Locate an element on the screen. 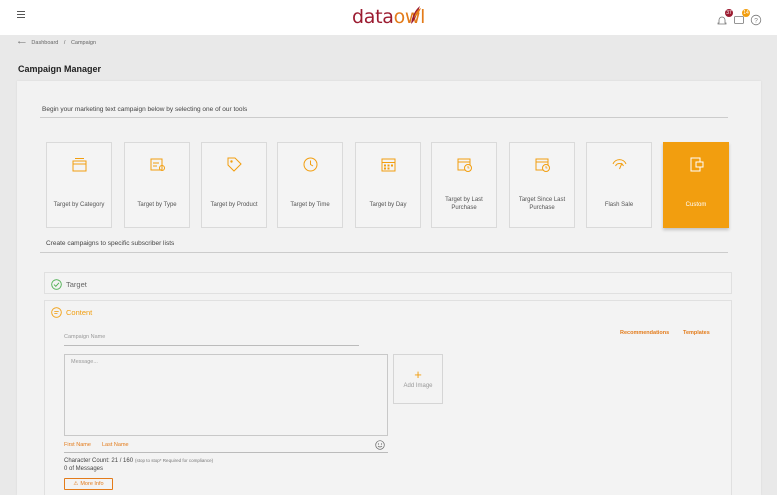 The image size is (777, 495). calendar-icon is located at coordinates (388, 165).